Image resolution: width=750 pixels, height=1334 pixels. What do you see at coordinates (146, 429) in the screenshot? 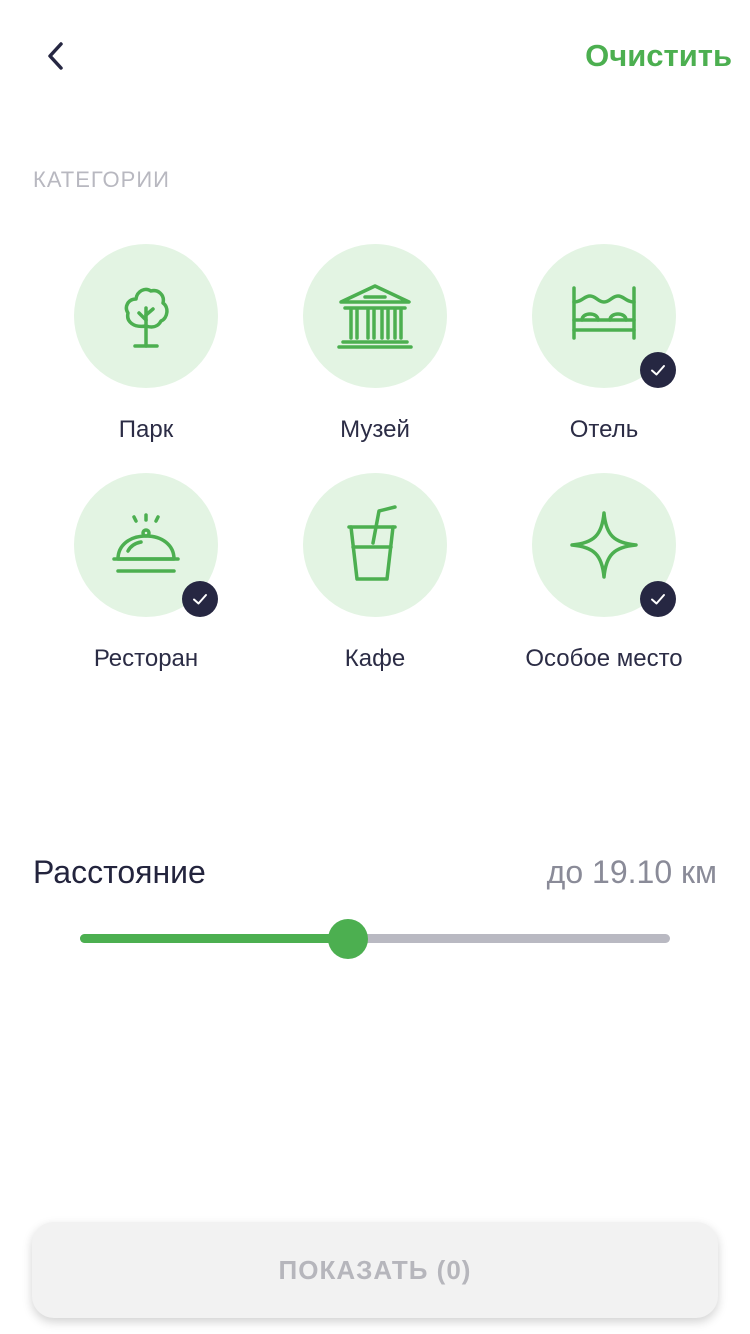
I see `category-label: Парк` at bounding box center [146, 429].